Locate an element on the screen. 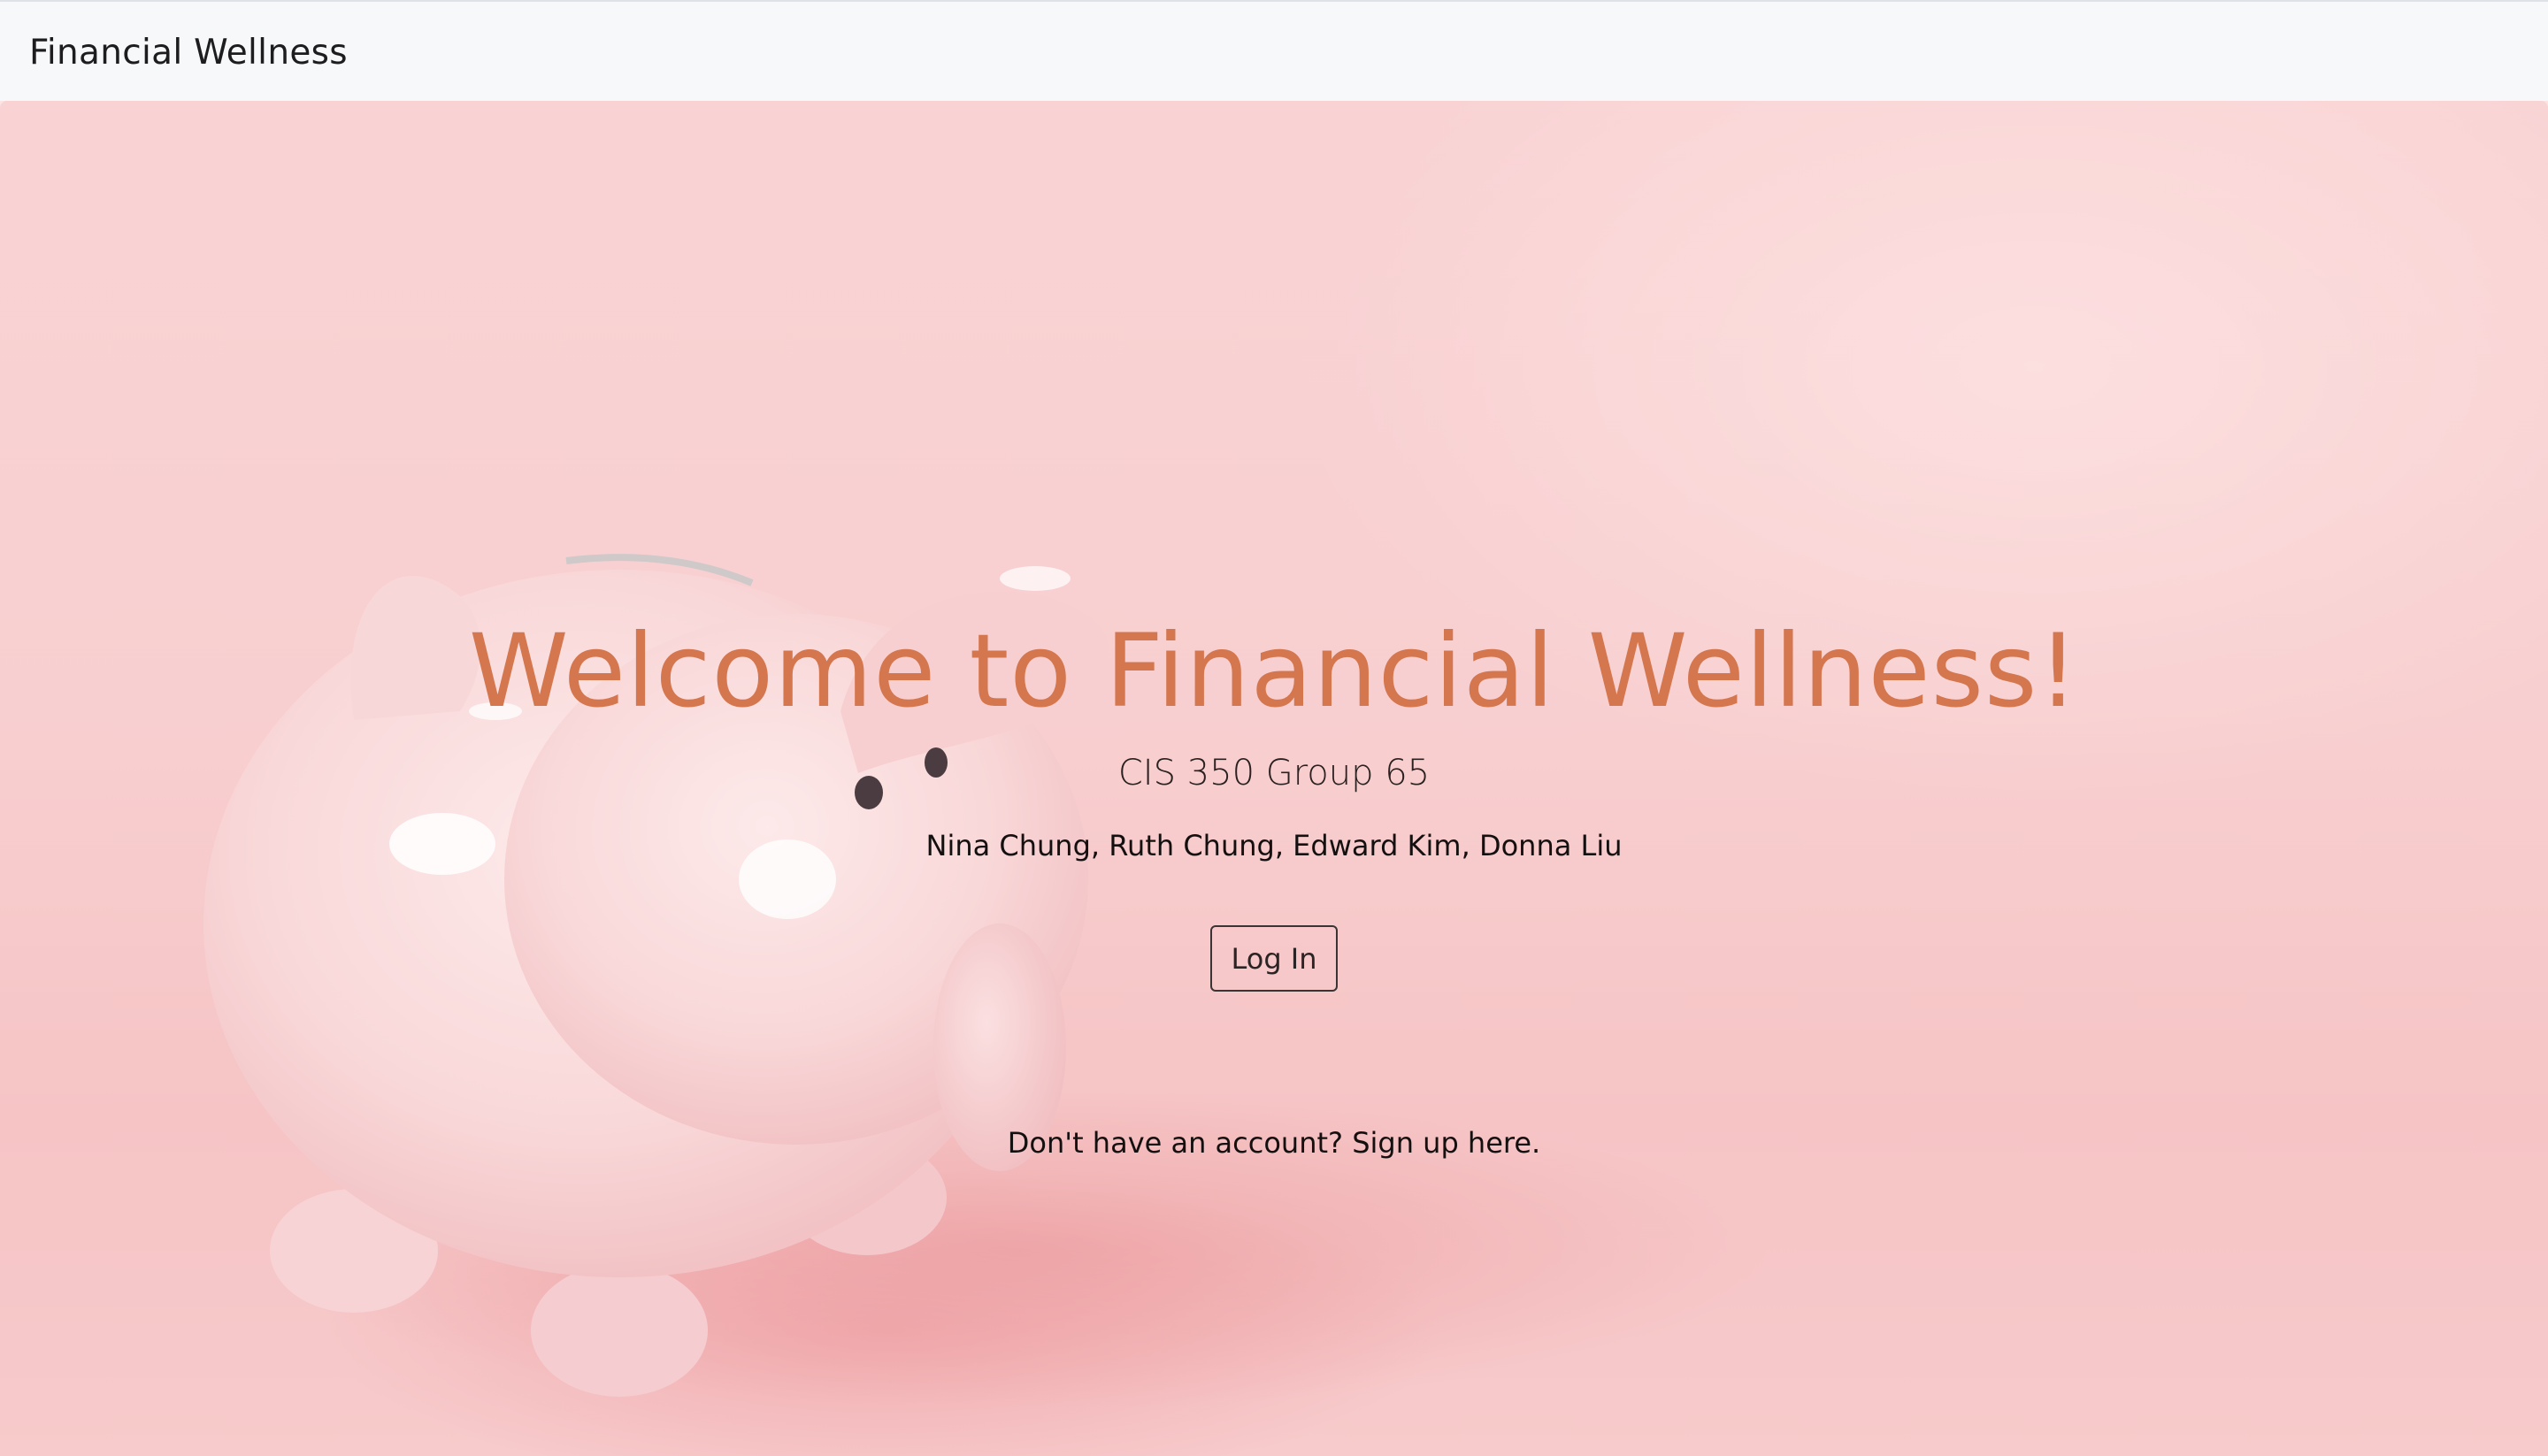  welcome-headline: Welcome to Financial Wellness! is located at coordinates (1274, 671).